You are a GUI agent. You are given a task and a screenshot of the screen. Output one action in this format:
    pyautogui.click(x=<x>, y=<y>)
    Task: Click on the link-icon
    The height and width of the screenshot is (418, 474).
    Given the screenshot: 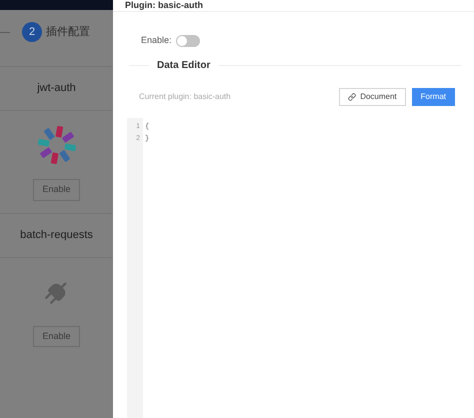 What is the action you would take?
    pyautogui.click(x=352, y=96)
    